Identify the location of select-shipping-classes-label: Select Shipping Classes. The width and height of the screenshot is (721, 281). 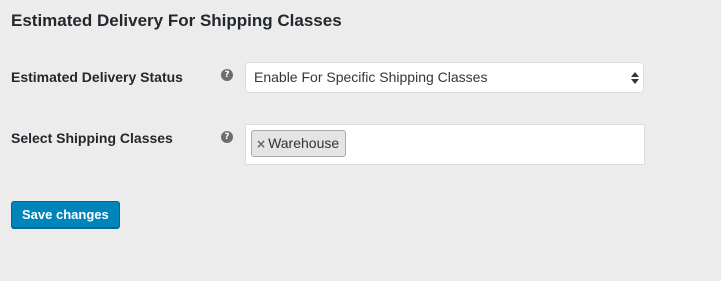
(92, 138).